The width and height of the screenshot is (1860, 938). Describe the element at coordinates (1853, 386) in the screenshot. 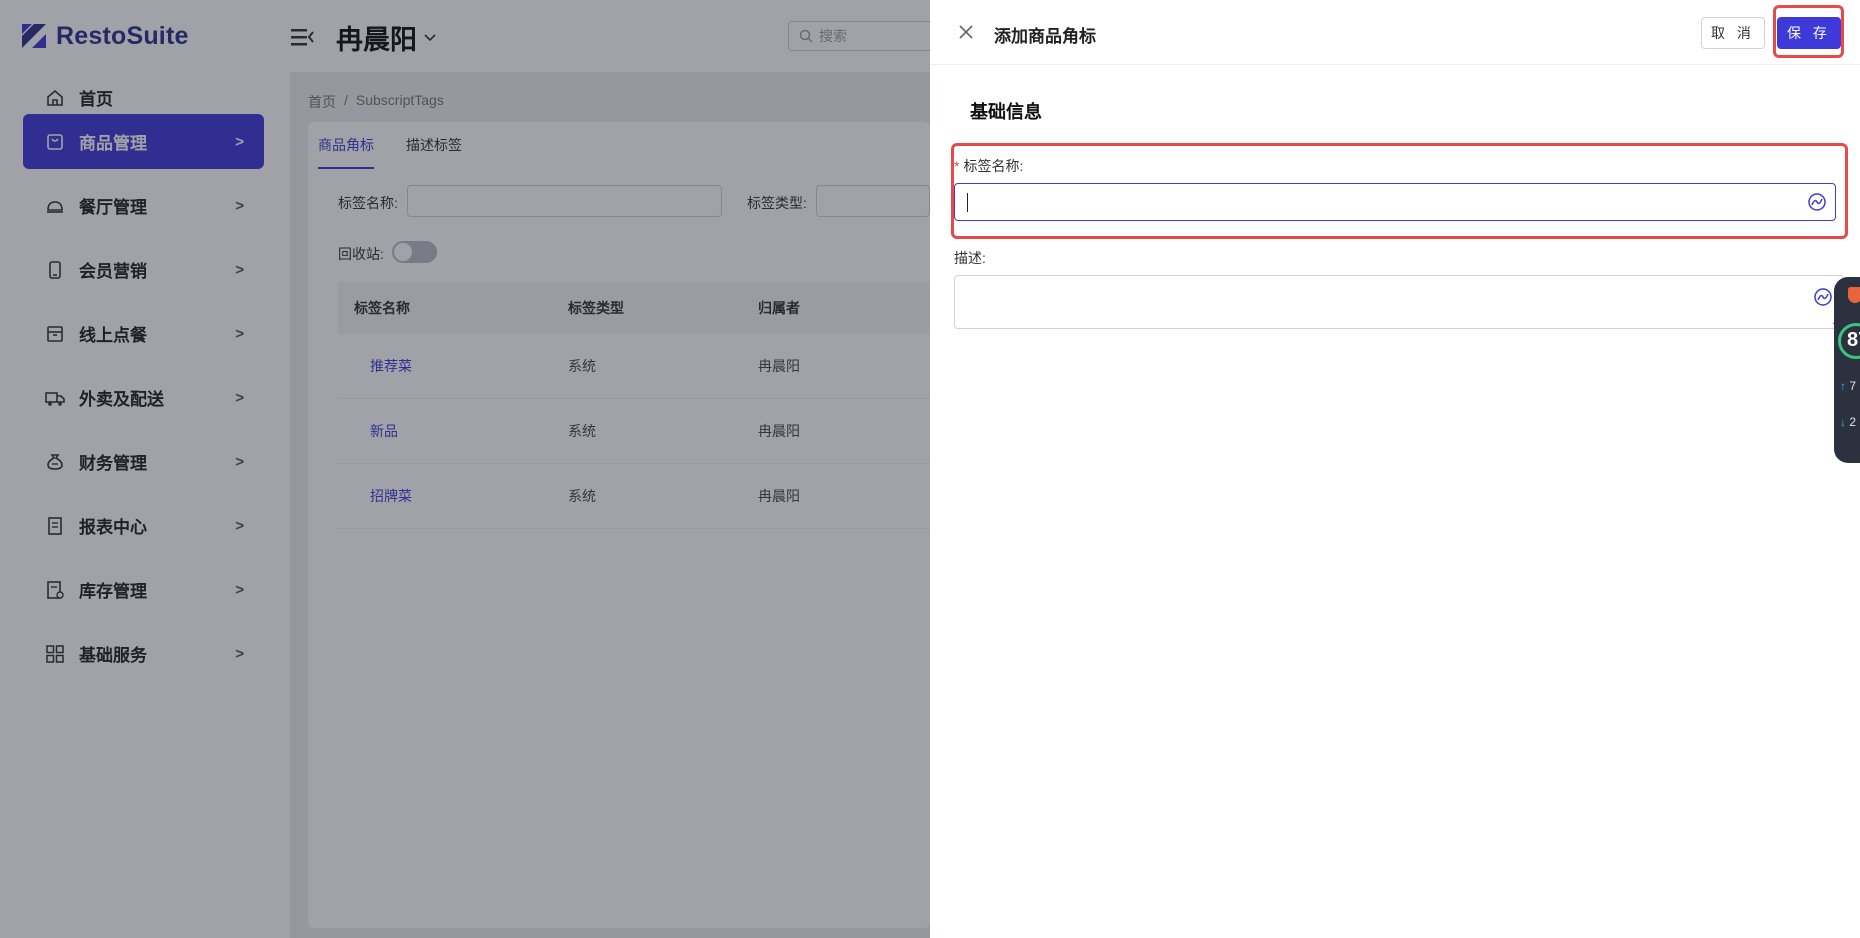

I see `upload-value: 7` at that location.